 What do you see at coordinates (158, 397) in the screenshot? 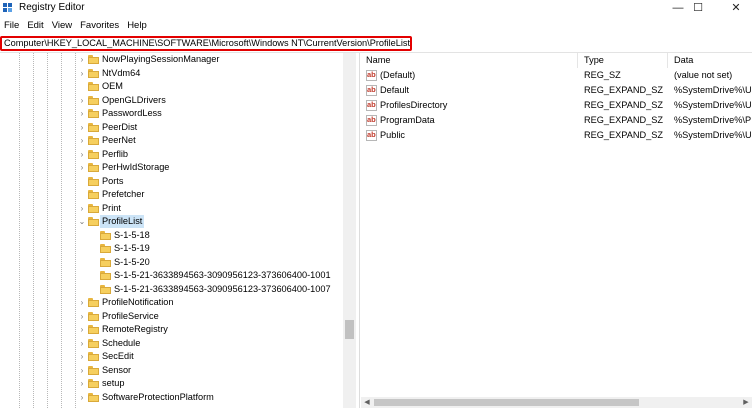
I see `tree-item-label: SoftwareProtectionPlatform` at bounding box center [158, 397].